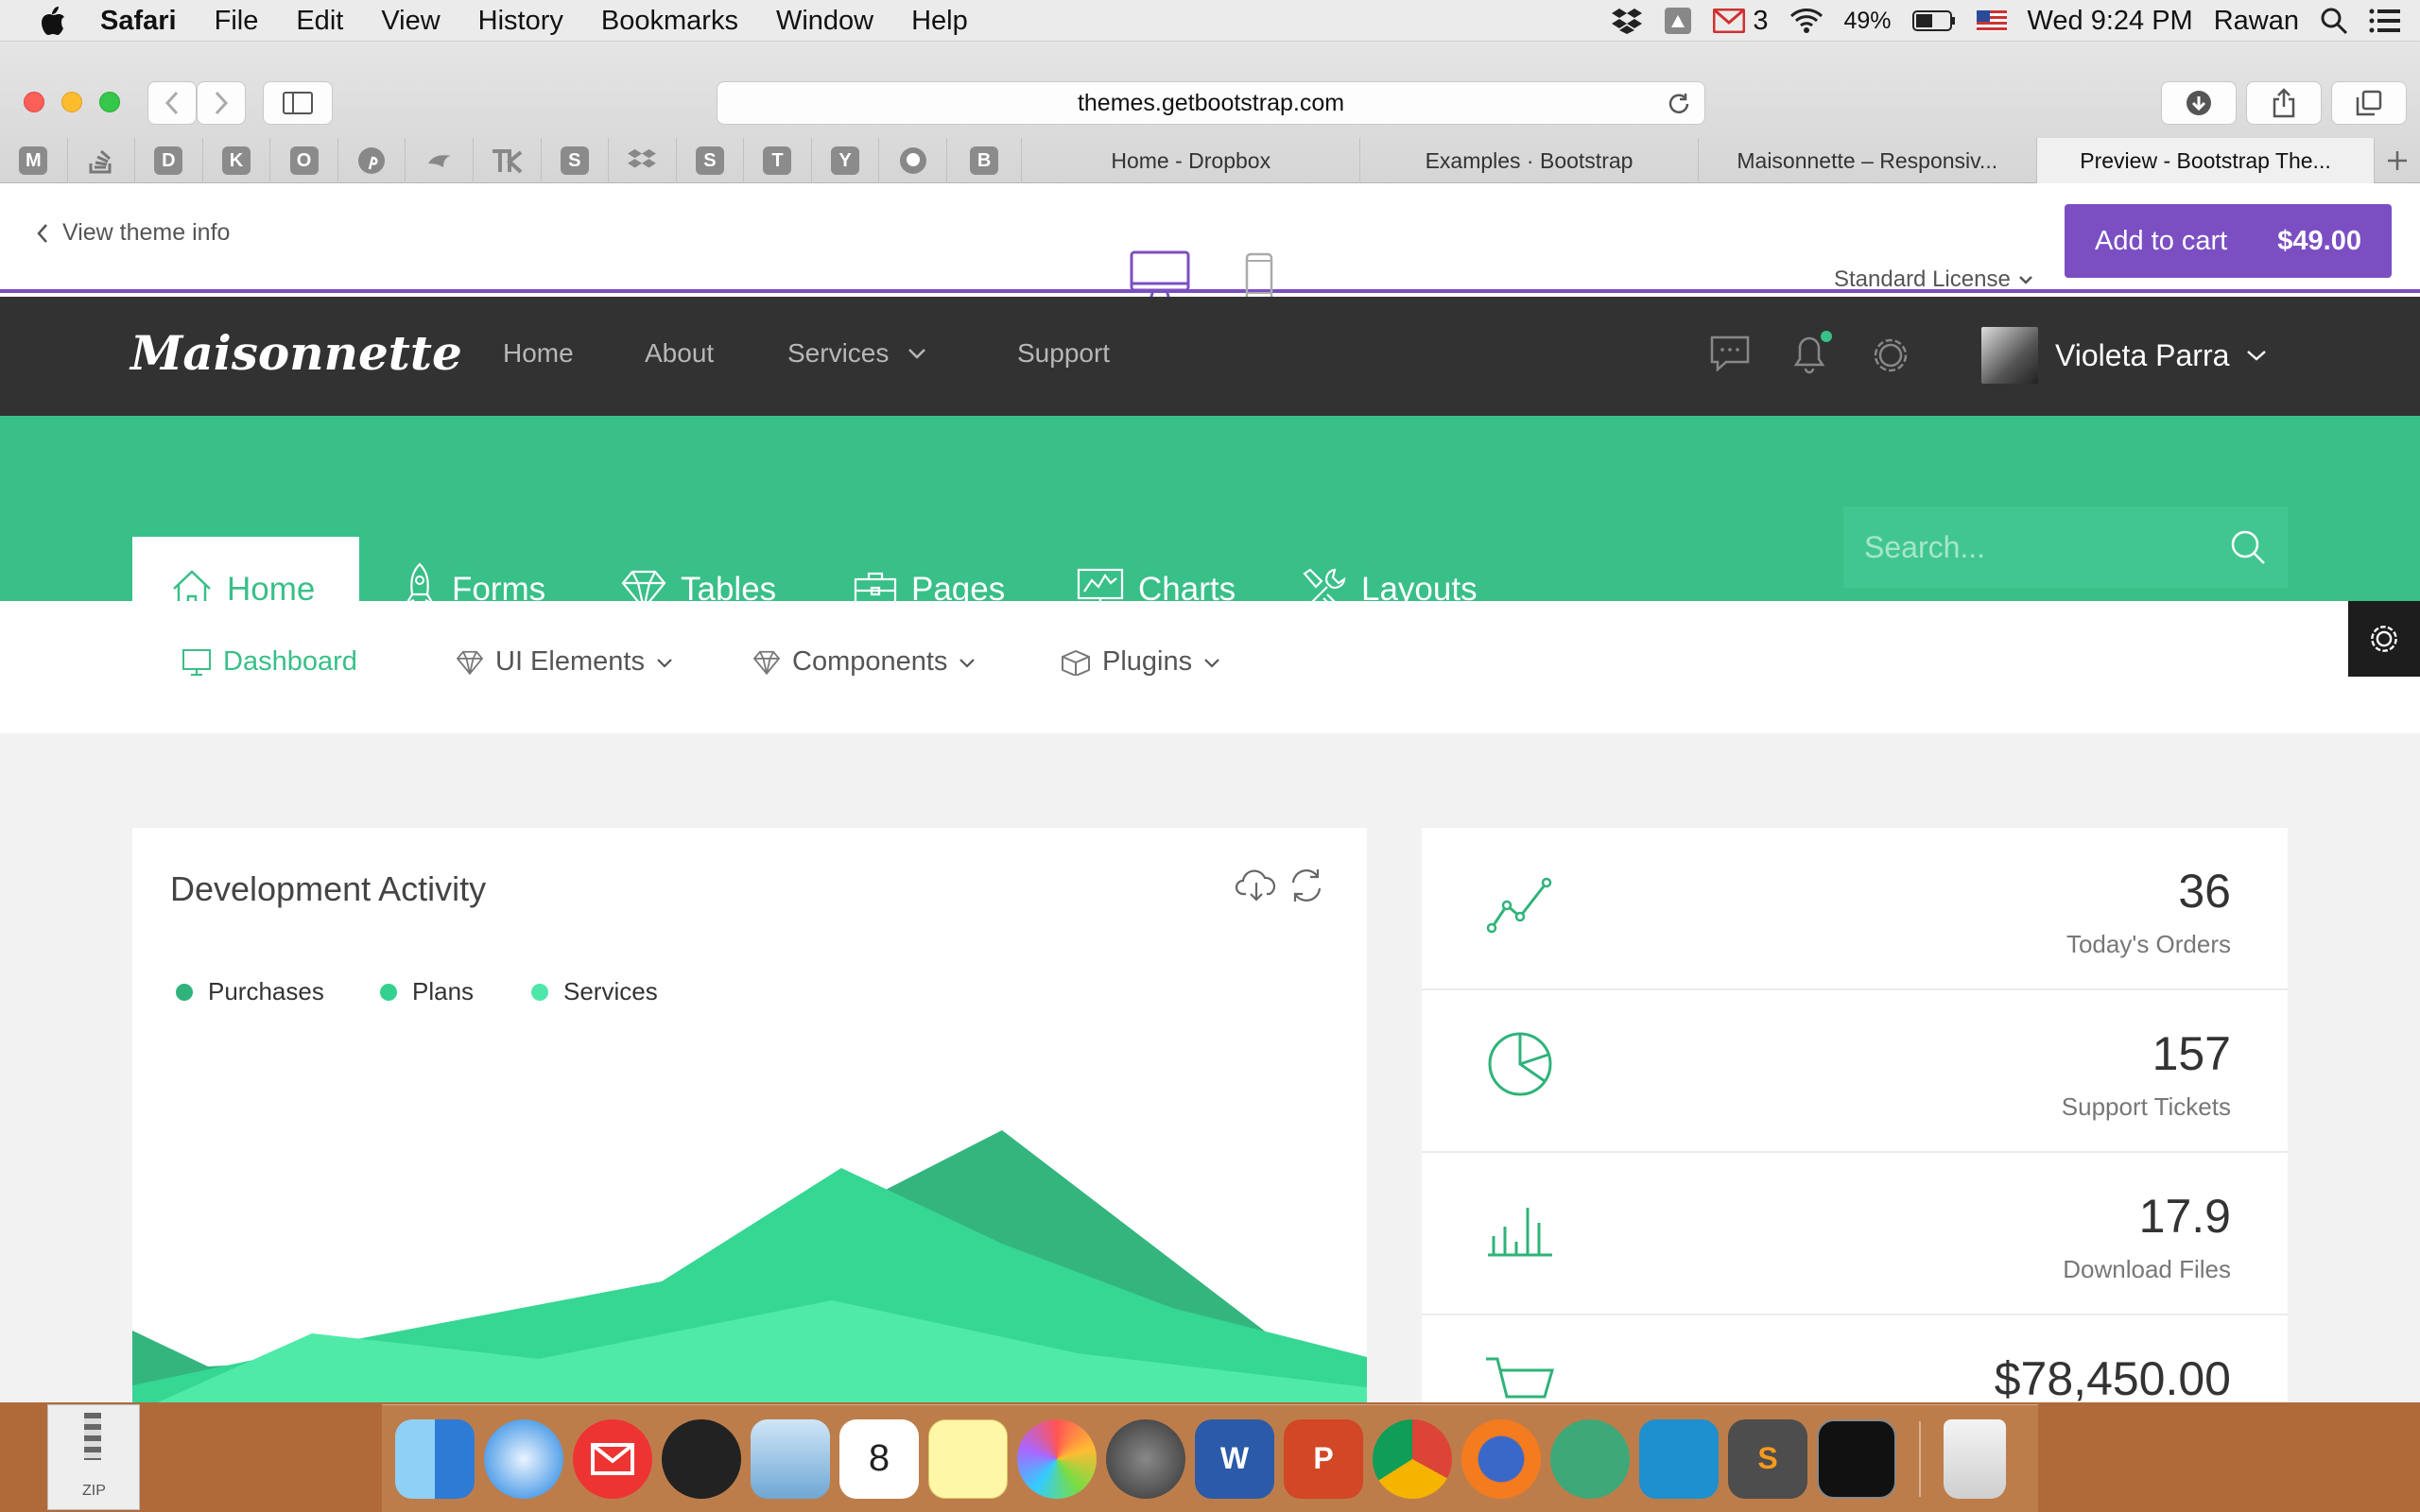  Describe the element at coordinates (1211, 103) in the screenshot. I see `address-bar: themes.getbootstrap.com` at that location.